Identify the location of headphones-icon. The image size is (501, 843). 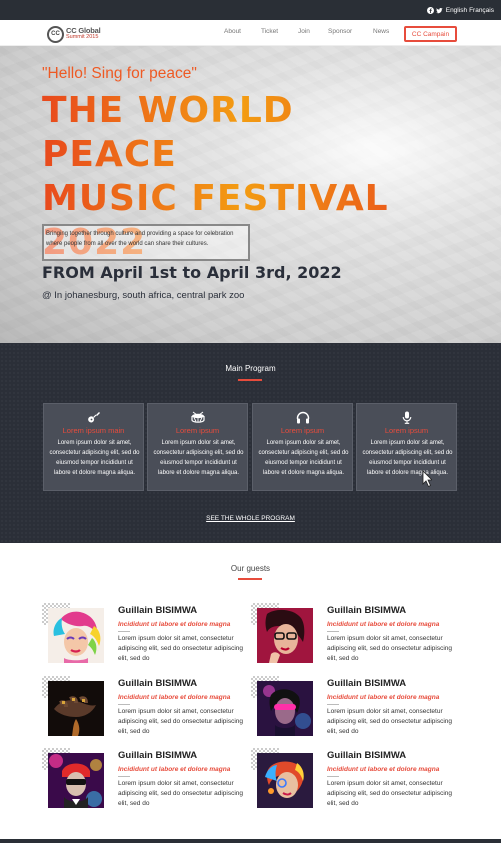
(303, 417).